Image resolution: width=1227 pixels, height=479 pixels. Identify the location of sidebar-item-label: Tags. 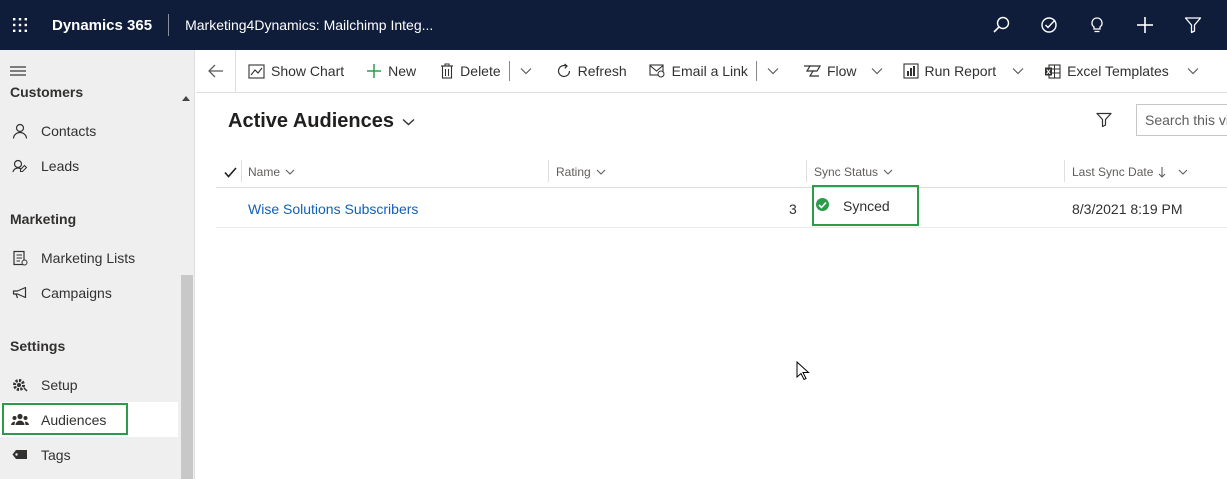
(56, 454).